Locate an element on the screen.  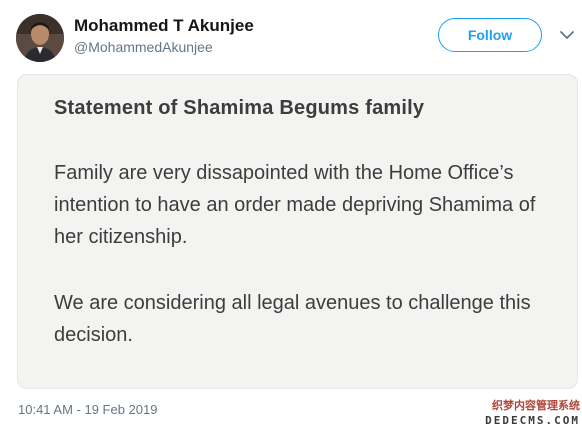
author-names: Mohammed T Akunjee @MohammedAkunjee is located at coordinates (164, 36).